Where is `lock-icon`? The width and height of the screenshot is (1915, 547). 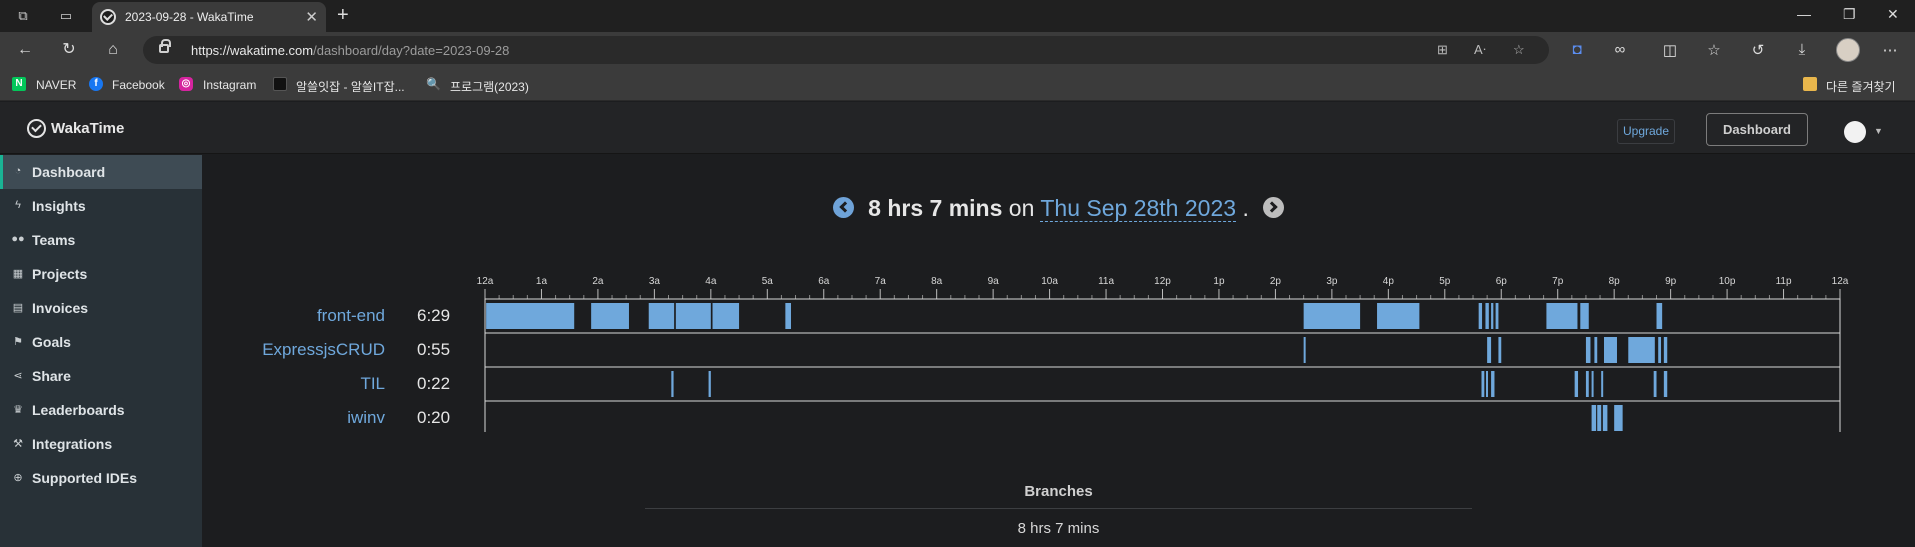 lock-icon is located at coordinates (165, 46).